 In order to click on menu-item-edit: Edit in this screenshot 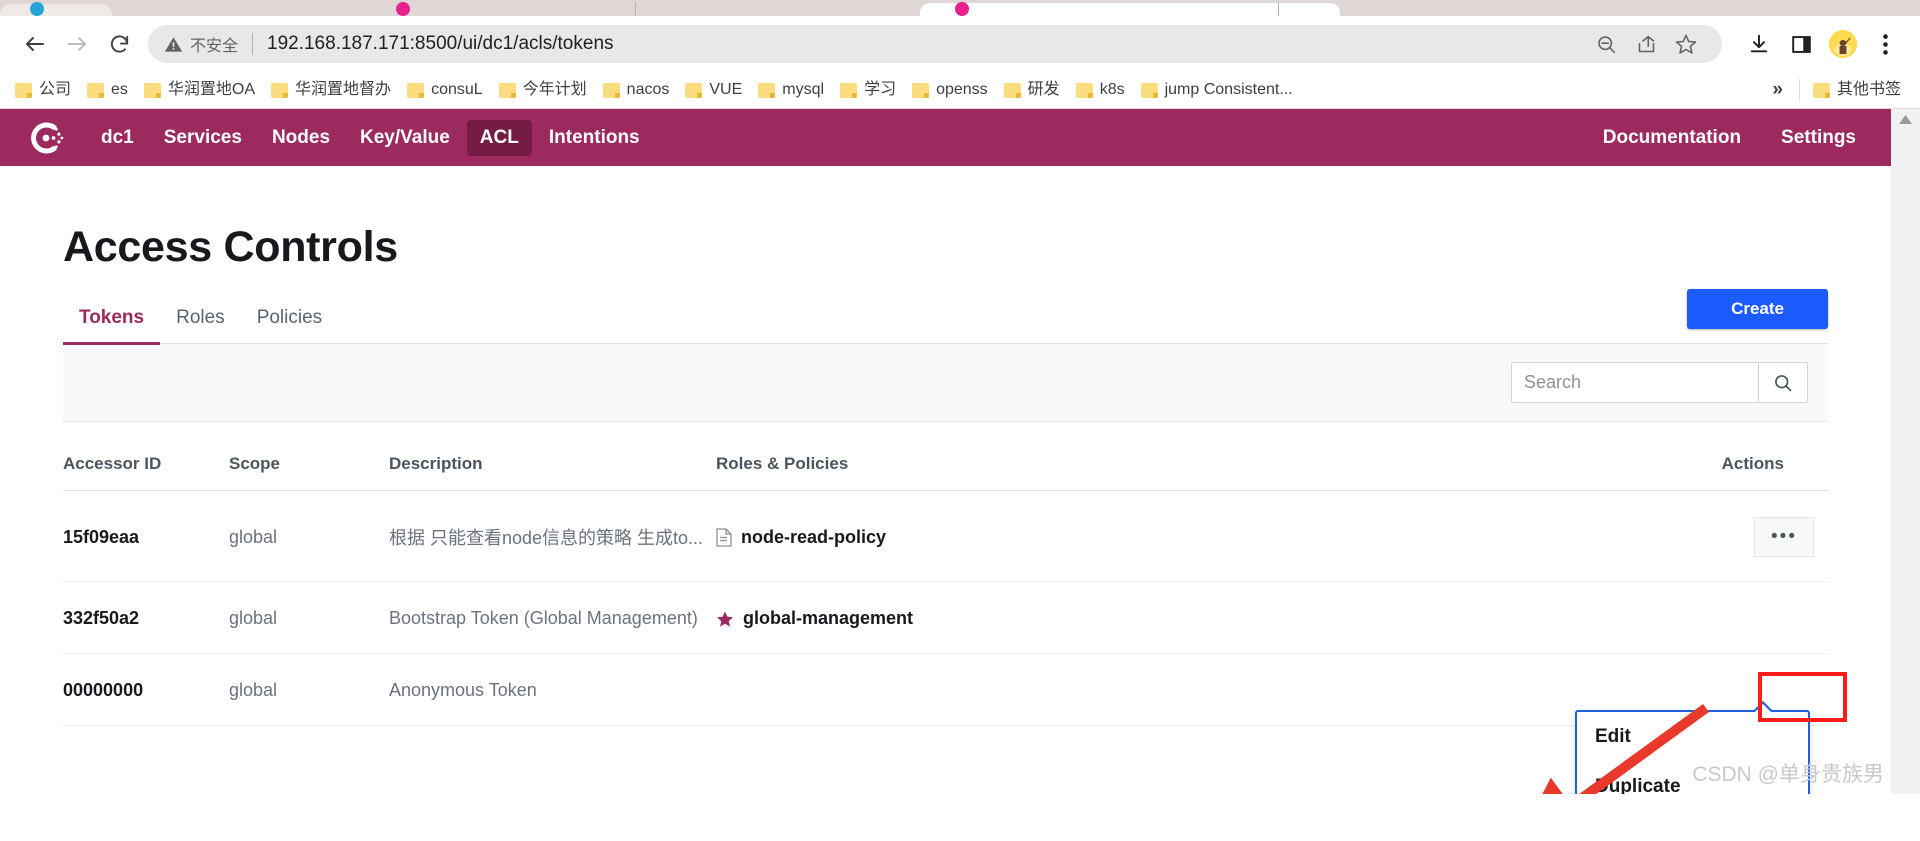, I will do `click(1692, 737)`.